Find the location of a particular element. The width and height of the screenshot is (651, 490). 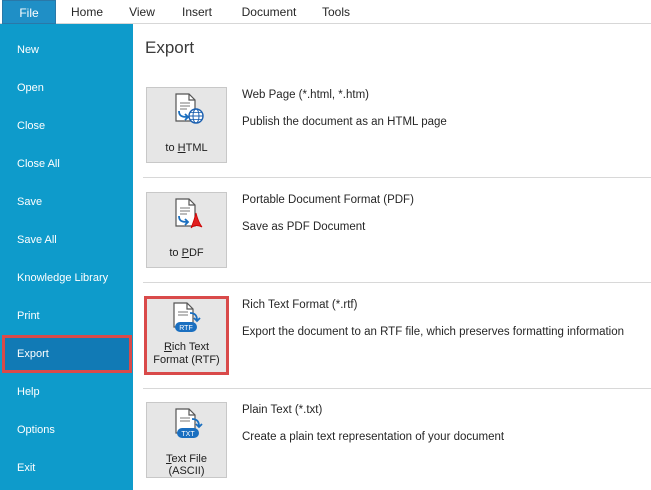

ribbon-tab-bar: File Home View Insert Document Tools is located at coordinates (325, 12).